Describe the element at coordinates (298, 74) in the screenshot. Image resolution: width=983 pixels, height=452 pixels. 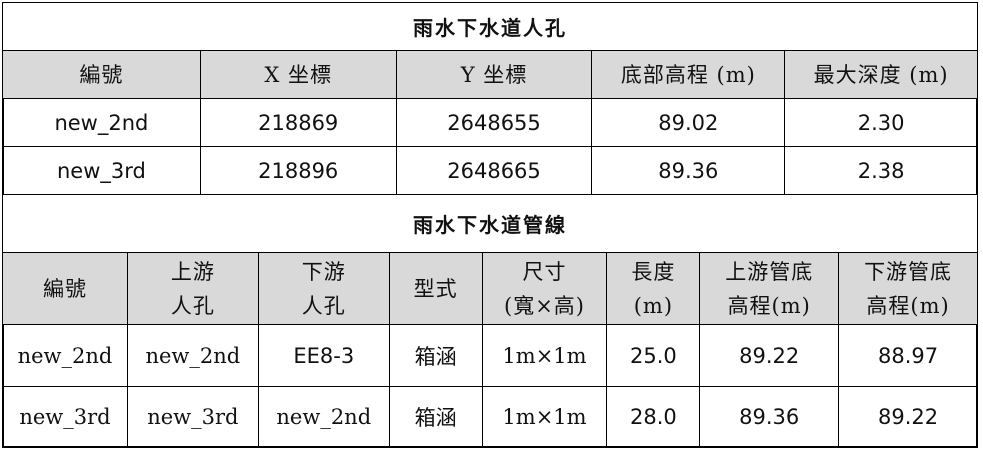
I see `header-x-coord: X 坐標` at that location.